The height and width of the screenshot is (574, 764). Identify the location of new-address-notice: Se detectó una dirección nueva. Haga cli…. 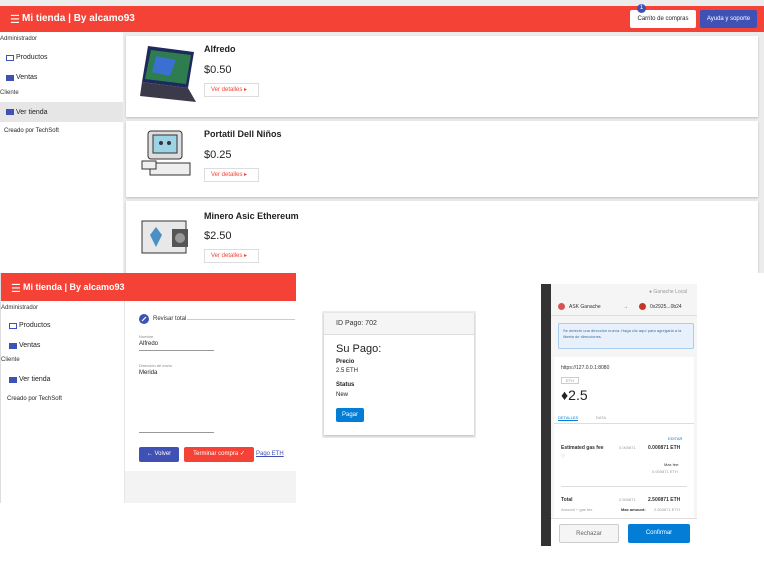
(626, 336).